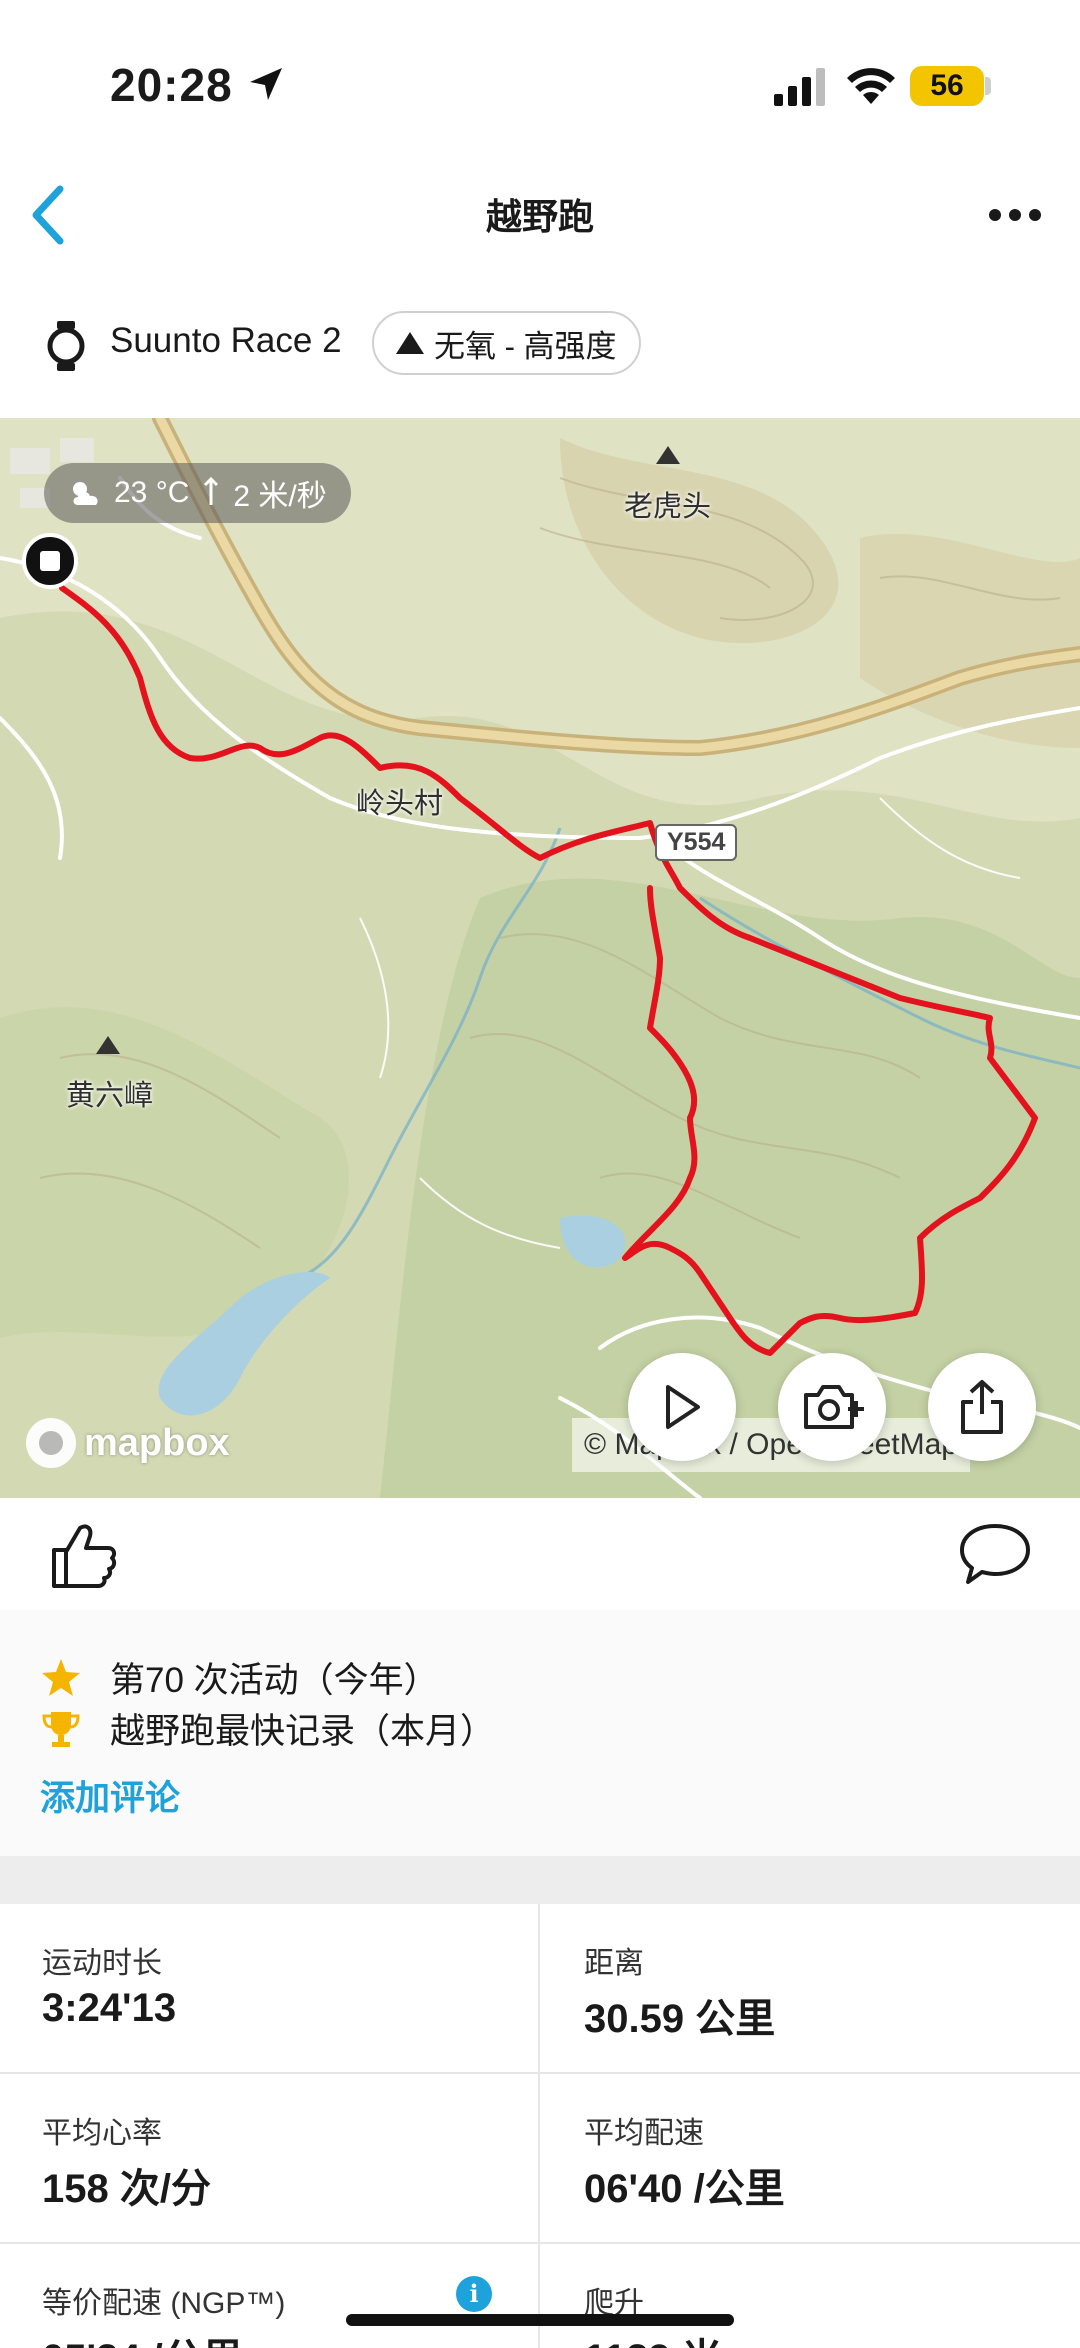 The width and height of the screenshot is (1080, 2348). Describe the element at coordinates (171, 85) in the screenshot. I see `status-time: 20:28` at that location.